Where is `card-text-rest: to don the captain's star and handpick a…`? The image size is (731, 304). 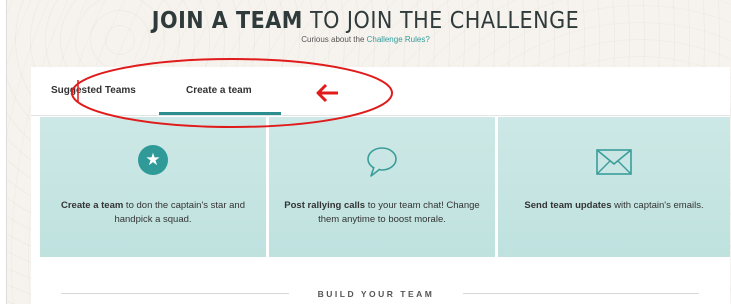
card-text-rest: to don the captain's star and handpick a… is located at coordinates (179, 212).